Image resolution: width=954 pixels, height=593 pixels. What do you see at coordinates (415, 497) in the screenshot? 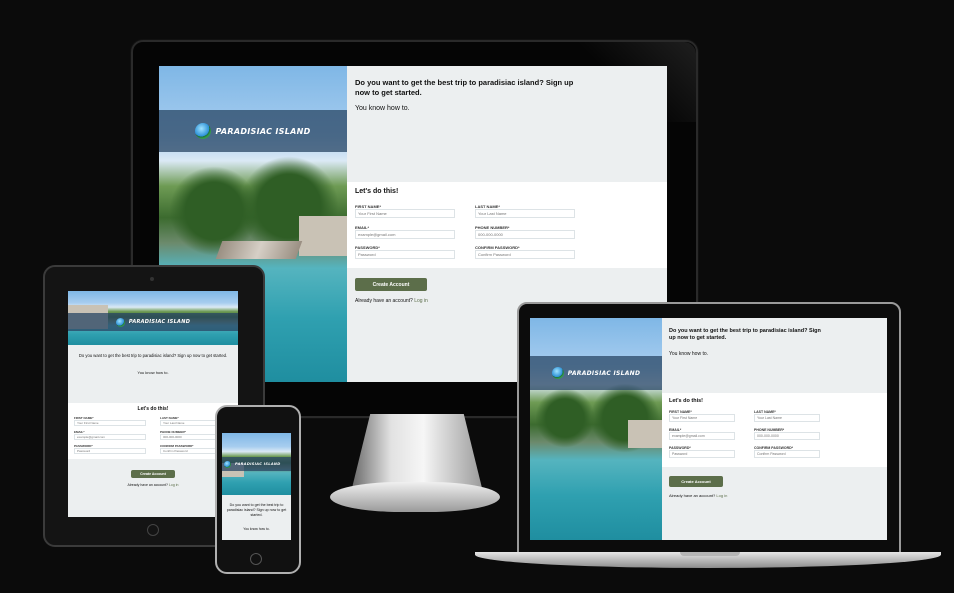
I see `monitor-stand-base` at bounding box center [415, 497].